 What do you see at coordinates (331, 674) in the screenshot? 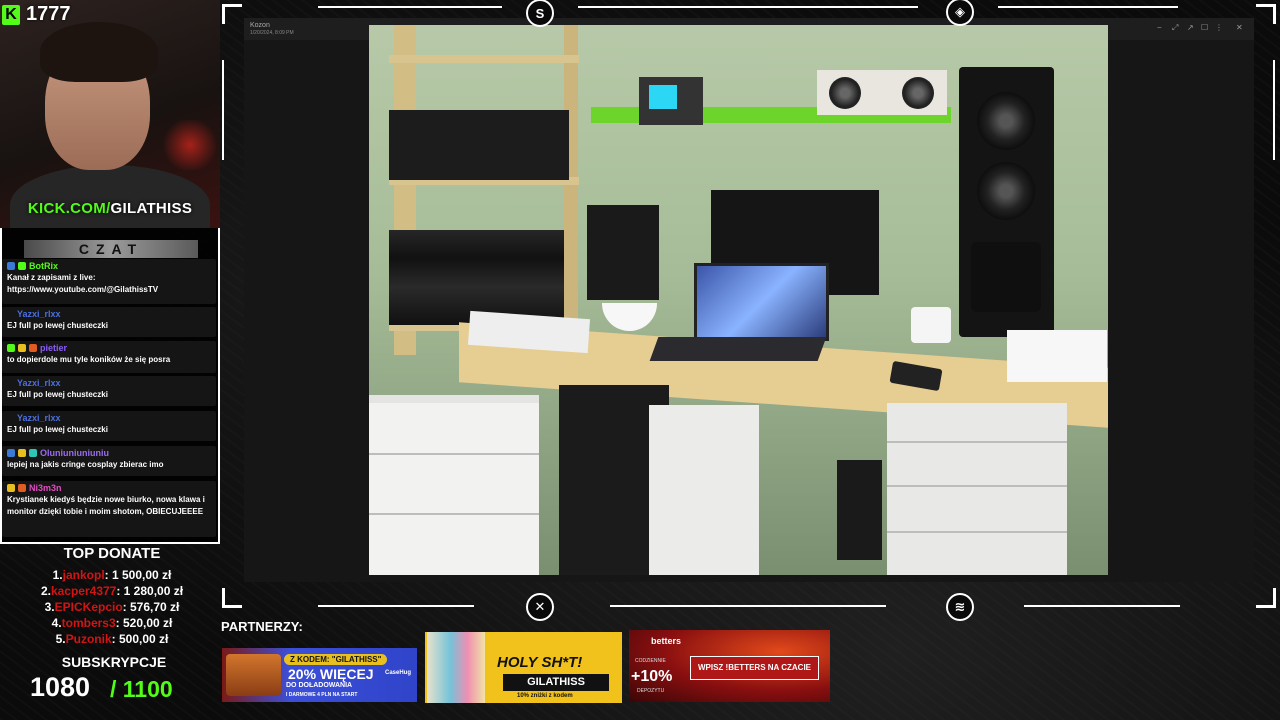
I see `promo-headline: 20% WIĘCEJ` at bounding box center [331, 674].